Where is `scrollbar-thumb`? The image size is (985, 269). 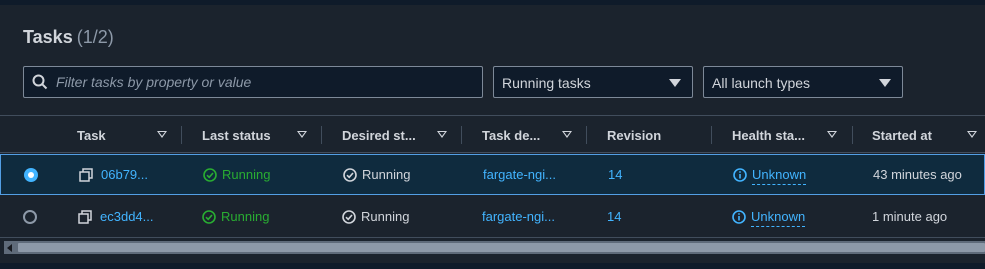
scrollbar-thumb is located at coordinates (501, 247).